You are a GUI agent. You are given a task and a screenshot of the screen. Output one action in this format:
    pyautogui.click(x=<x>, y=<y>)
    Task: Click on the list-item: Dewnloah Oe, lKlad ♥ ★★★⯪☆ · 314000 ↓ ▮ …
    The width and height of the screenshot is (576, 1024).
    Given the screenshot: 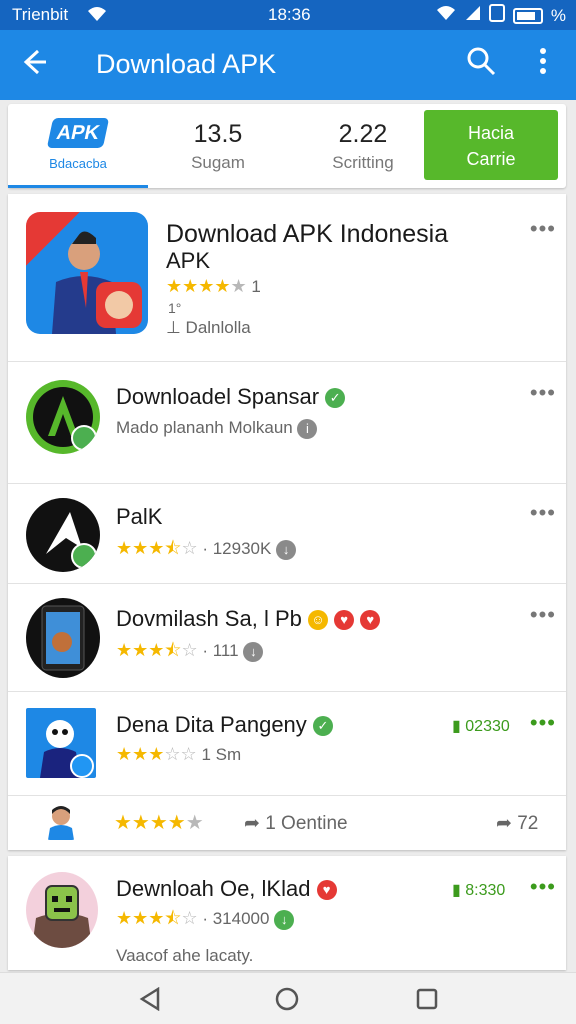 What is the action you would take?
    pyautogui.click(x=287, y=913)
    